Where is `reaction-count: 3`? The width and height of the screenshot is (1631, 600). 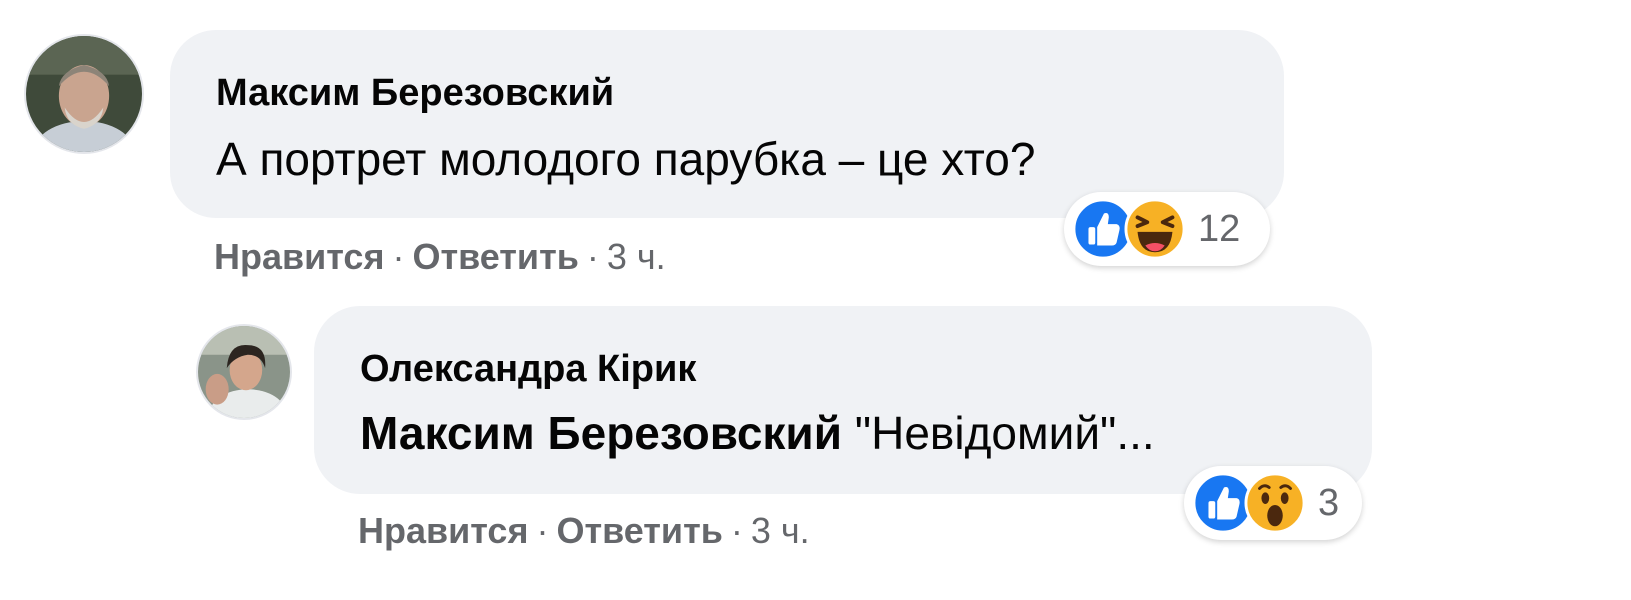
reaction-count: 3 is located at coordinates (1329, 502).